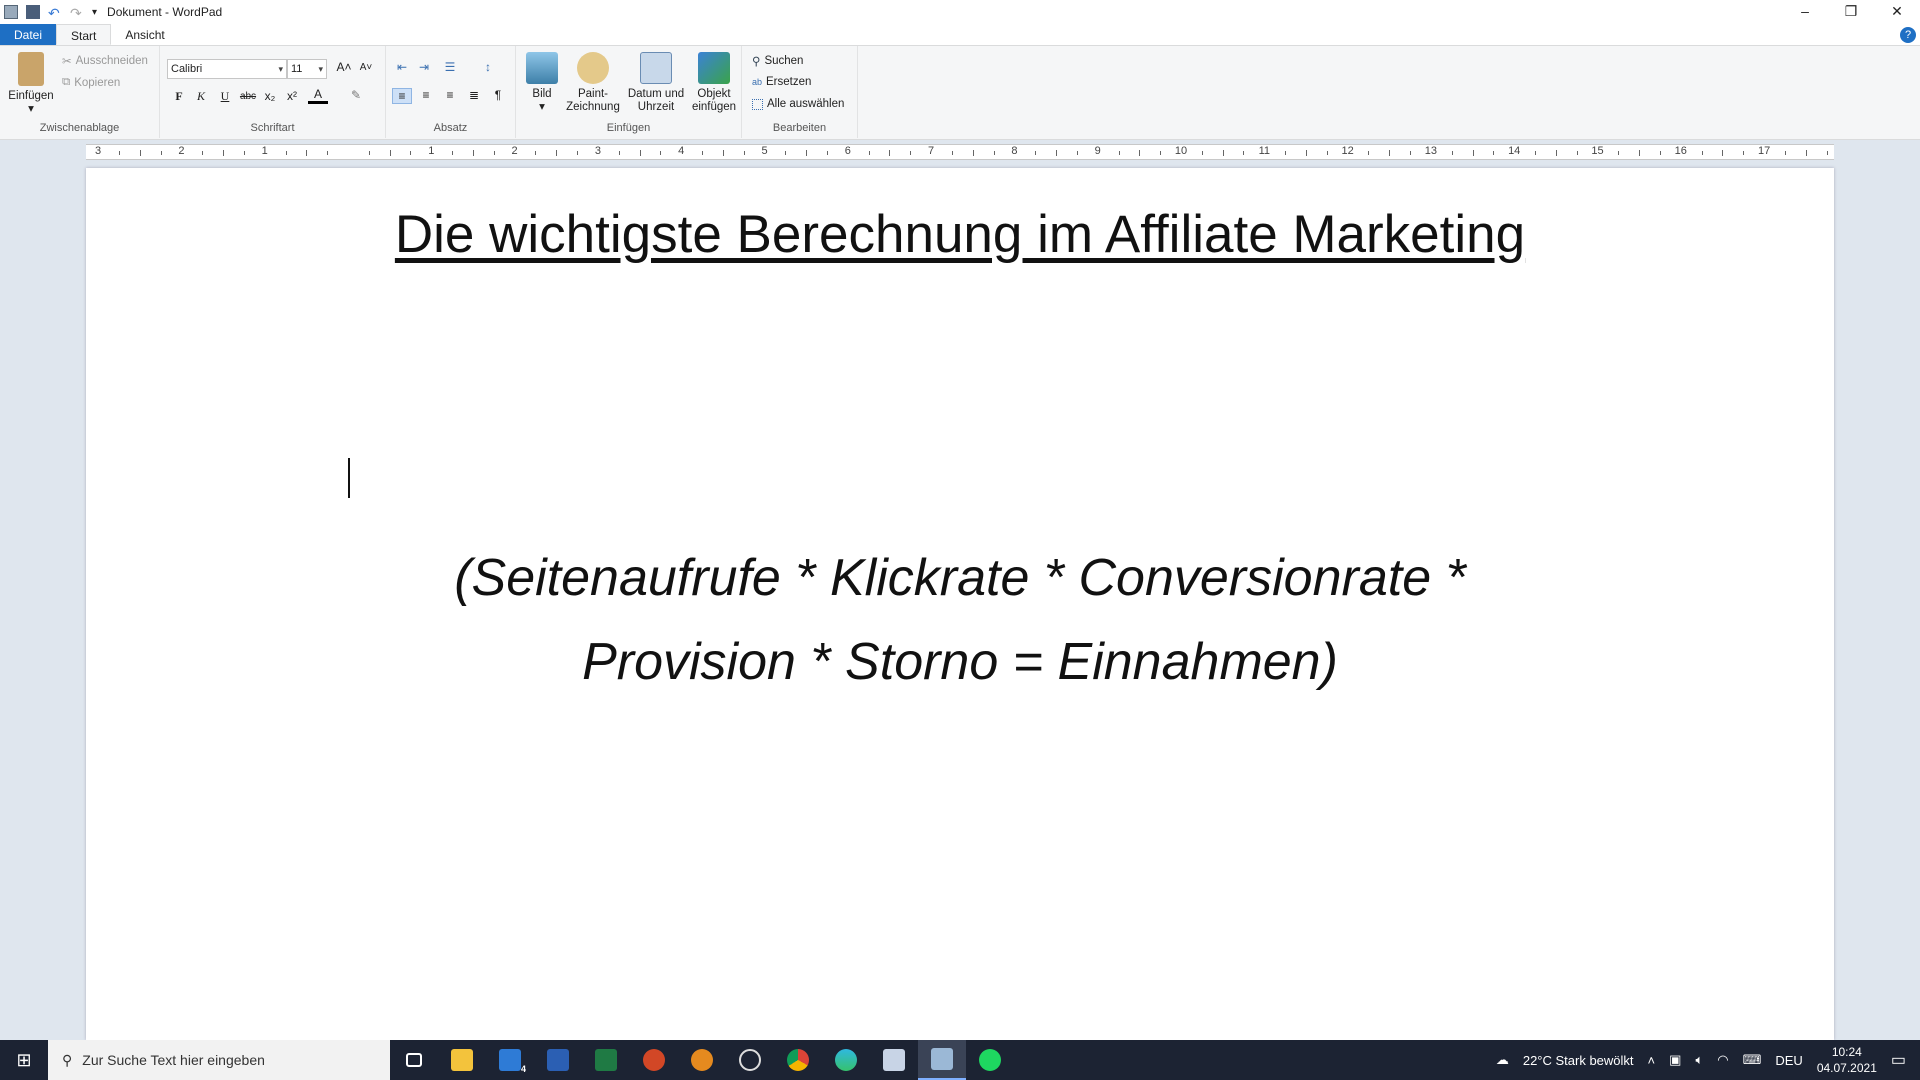 The image size is (1920, 1080). I want to click on font-size-select: 11, so click(307, 69).